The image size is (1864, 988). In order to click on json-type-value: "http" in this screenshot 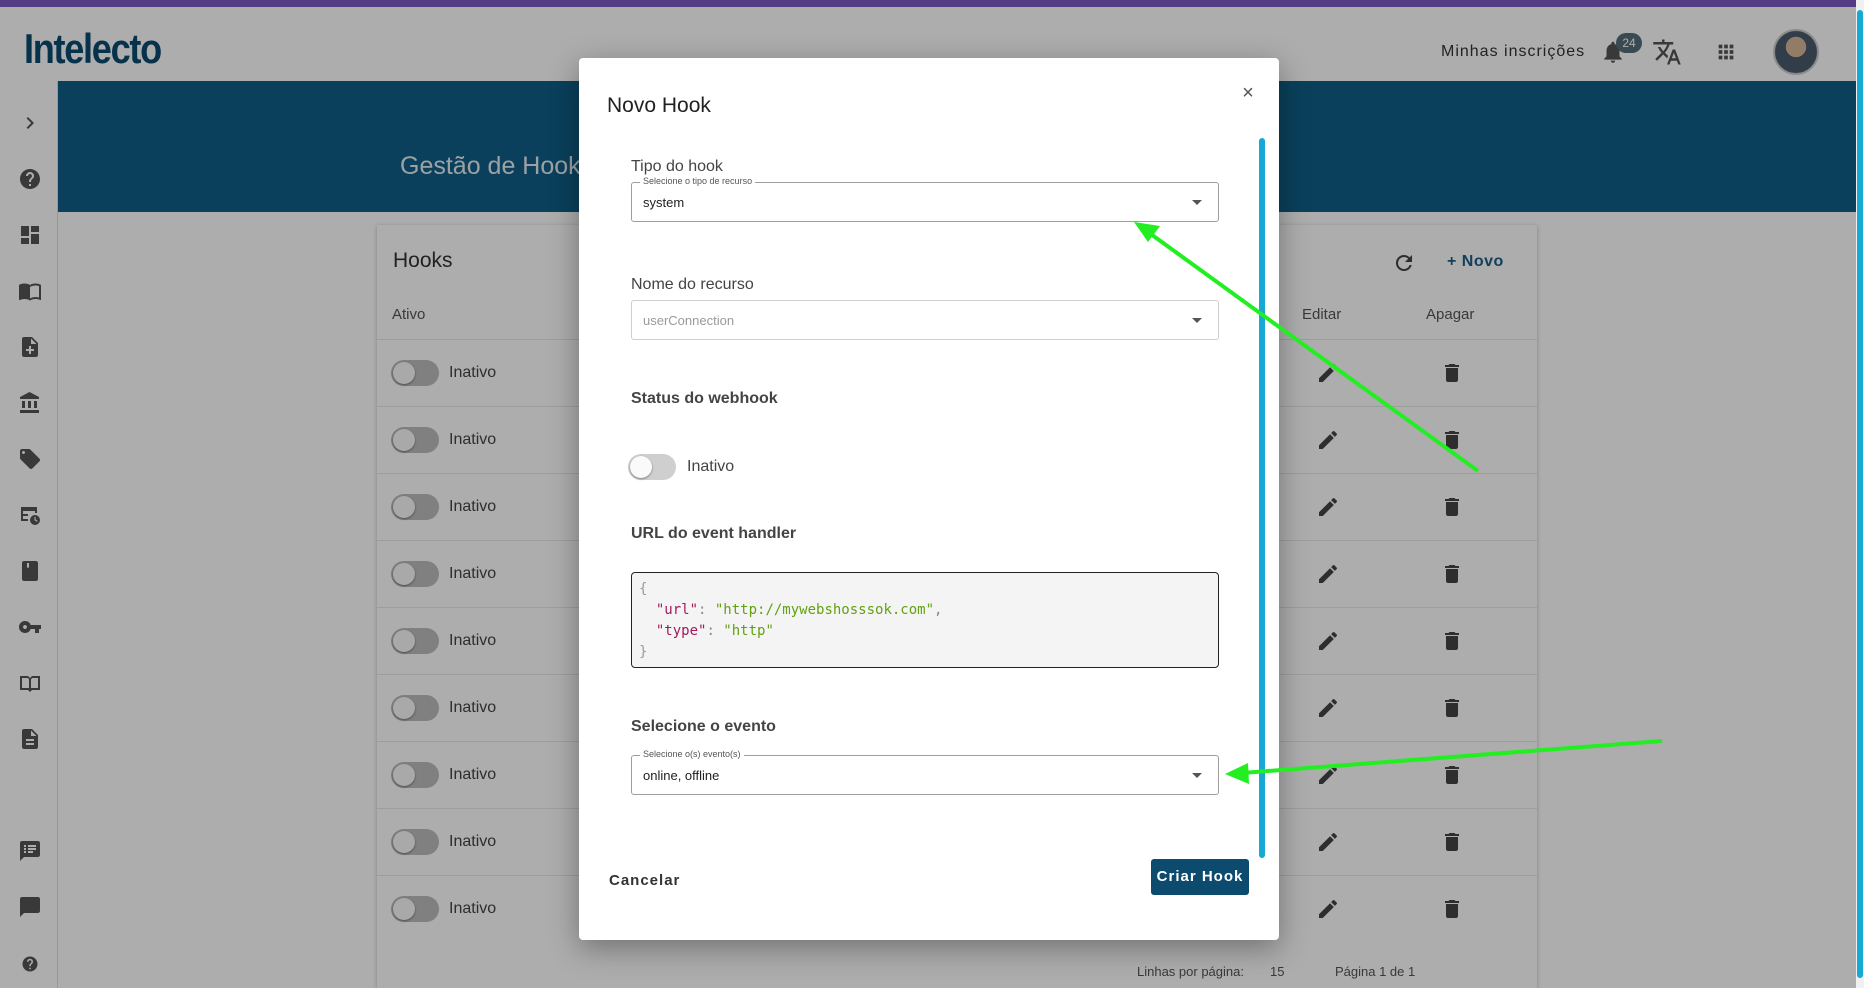, I will do `click(748, 631)`.